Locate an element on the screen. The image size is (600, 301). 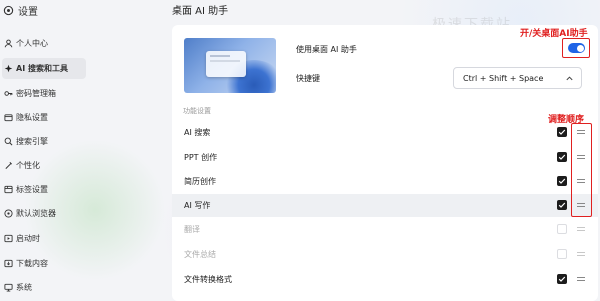
sidebar-item-system: 系统 is located at coordinates (44, 287).